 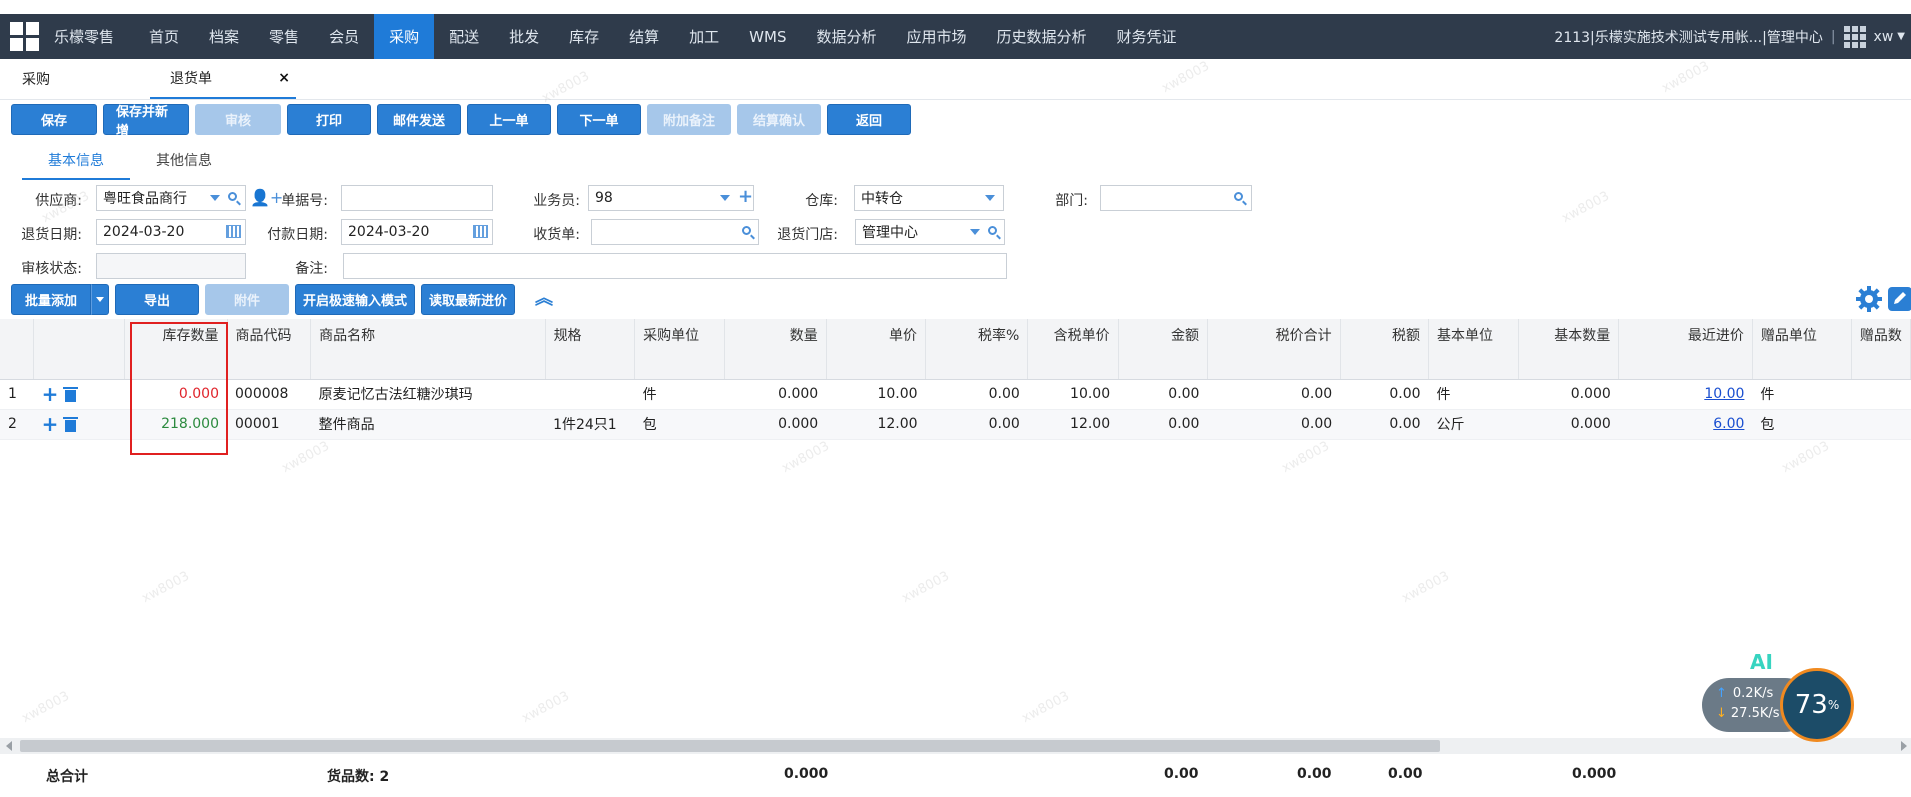 I want to click on scroll-left-icon, so click(x=9, y=746).